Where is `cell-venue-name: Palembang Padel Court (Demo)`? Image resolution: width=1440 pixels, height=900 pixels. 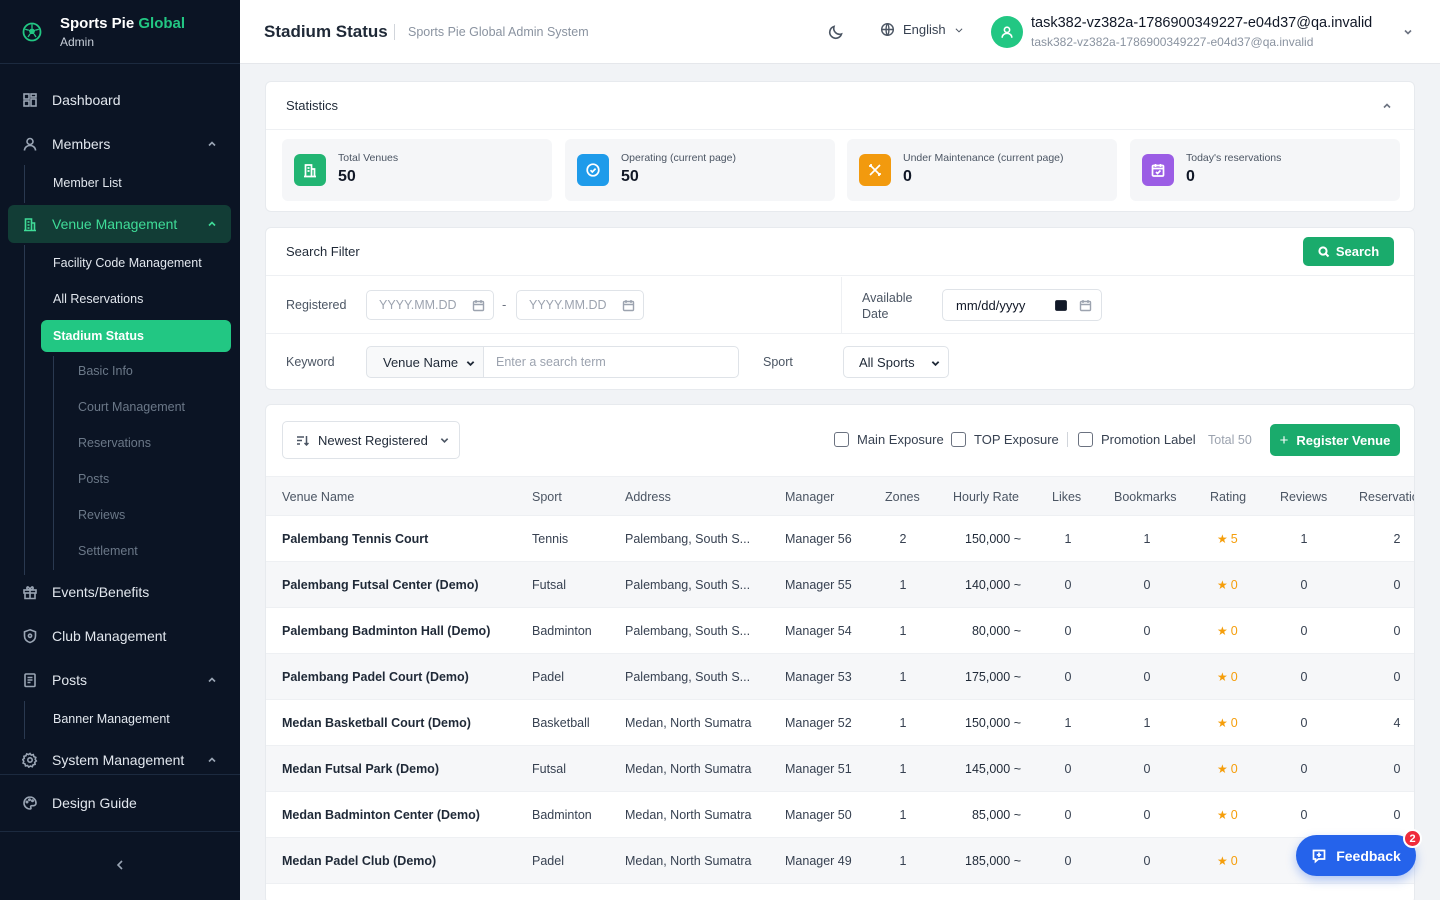
cell-venue-name: Palembang Padel Court (Demo) is located at coordinates (375, 677).